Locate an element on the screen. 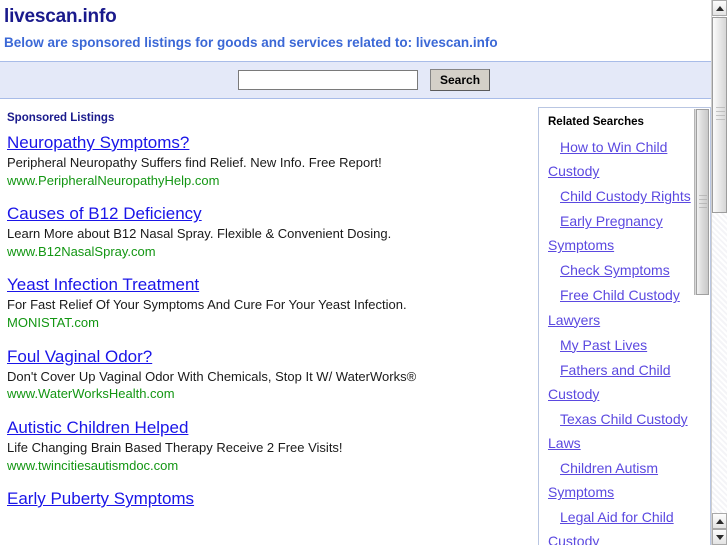 The height and width of the screenshot is (545, 727). scrollbar-down-button is located at coordinates (719, 537).